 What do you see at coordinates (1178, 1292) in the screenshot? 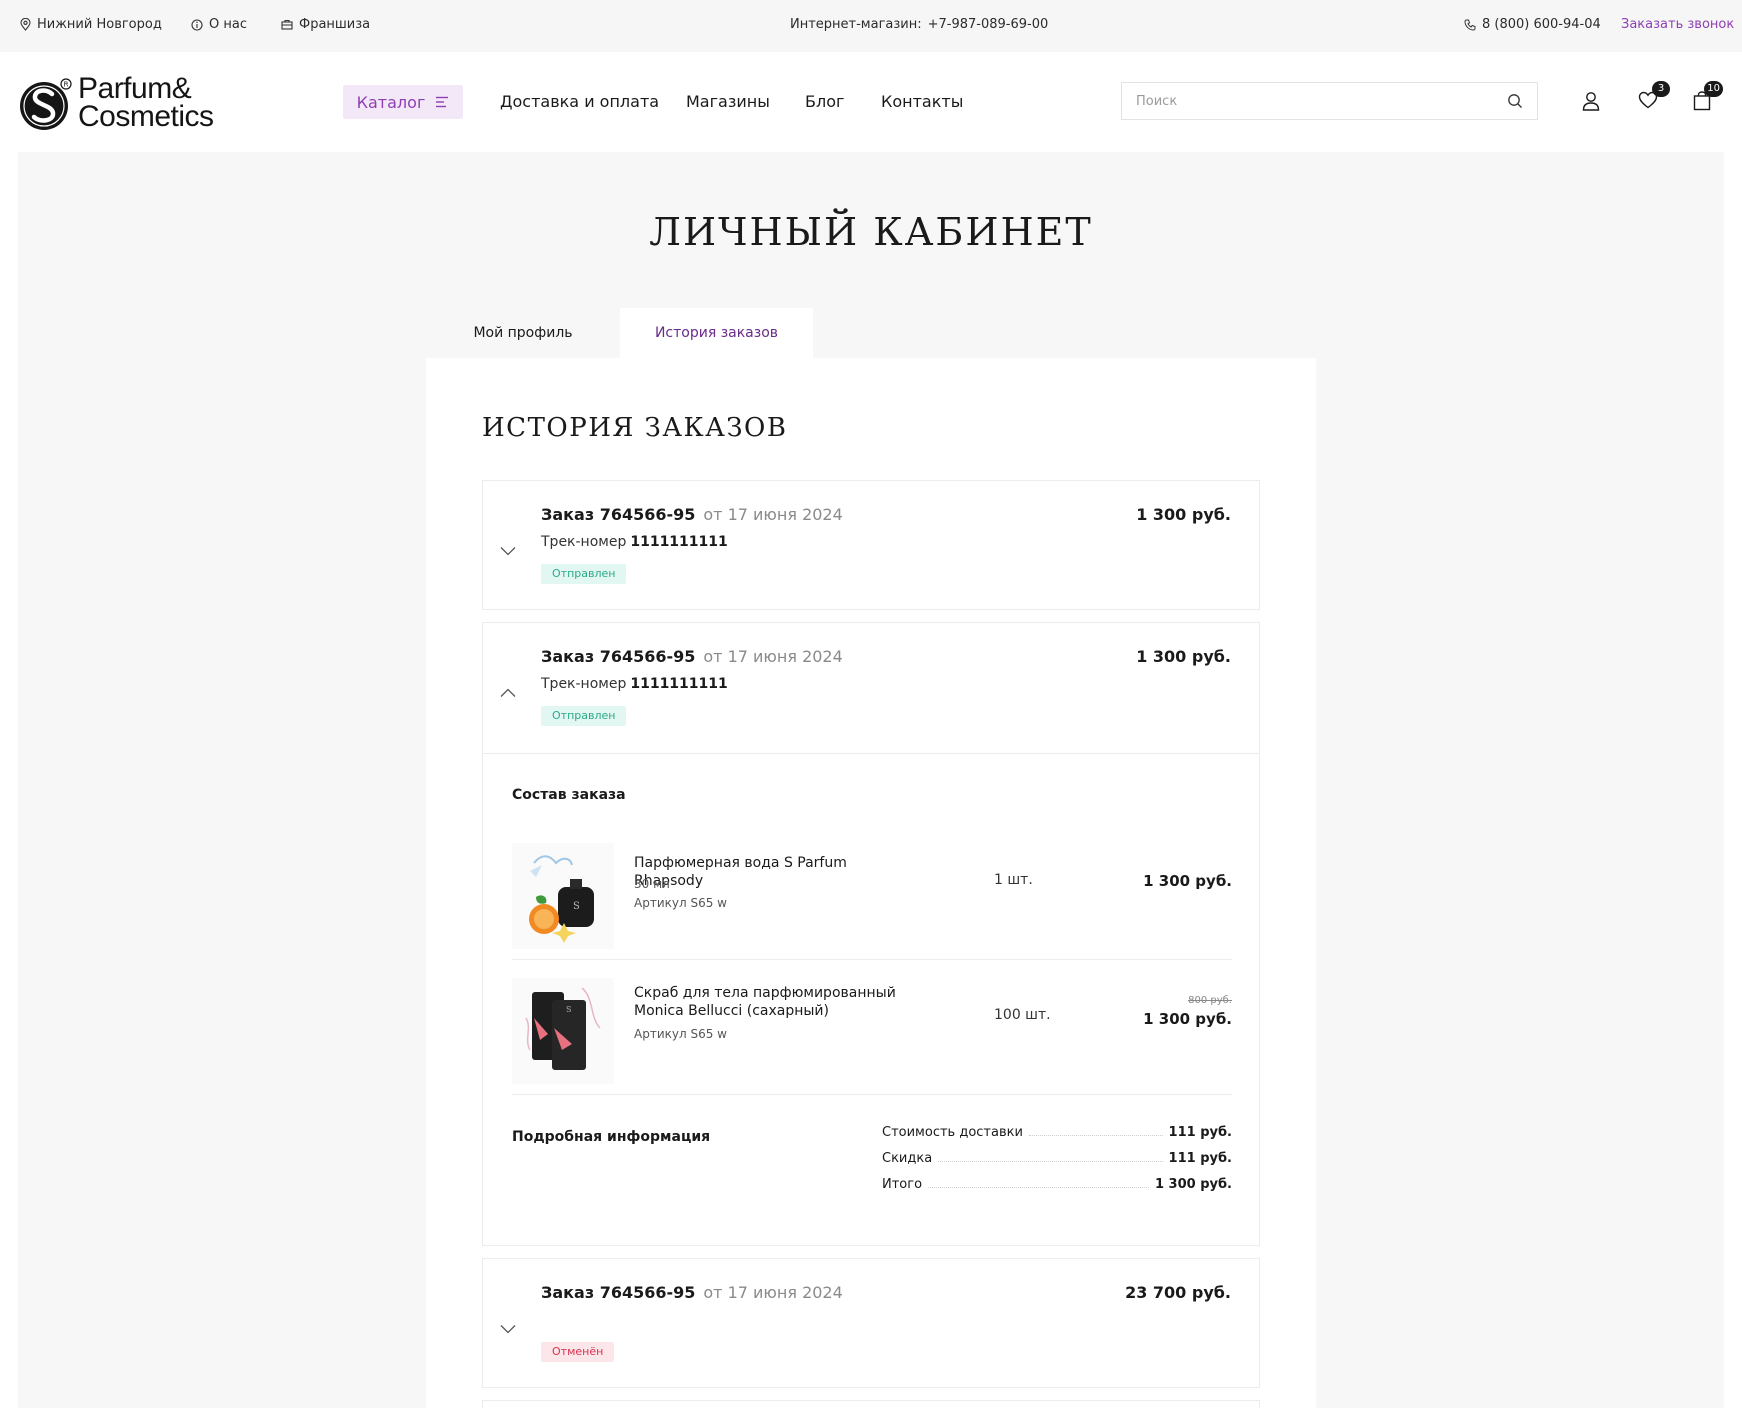
I see `order-sum: 23 700 руб.` at bounding box center [1178, 1292].